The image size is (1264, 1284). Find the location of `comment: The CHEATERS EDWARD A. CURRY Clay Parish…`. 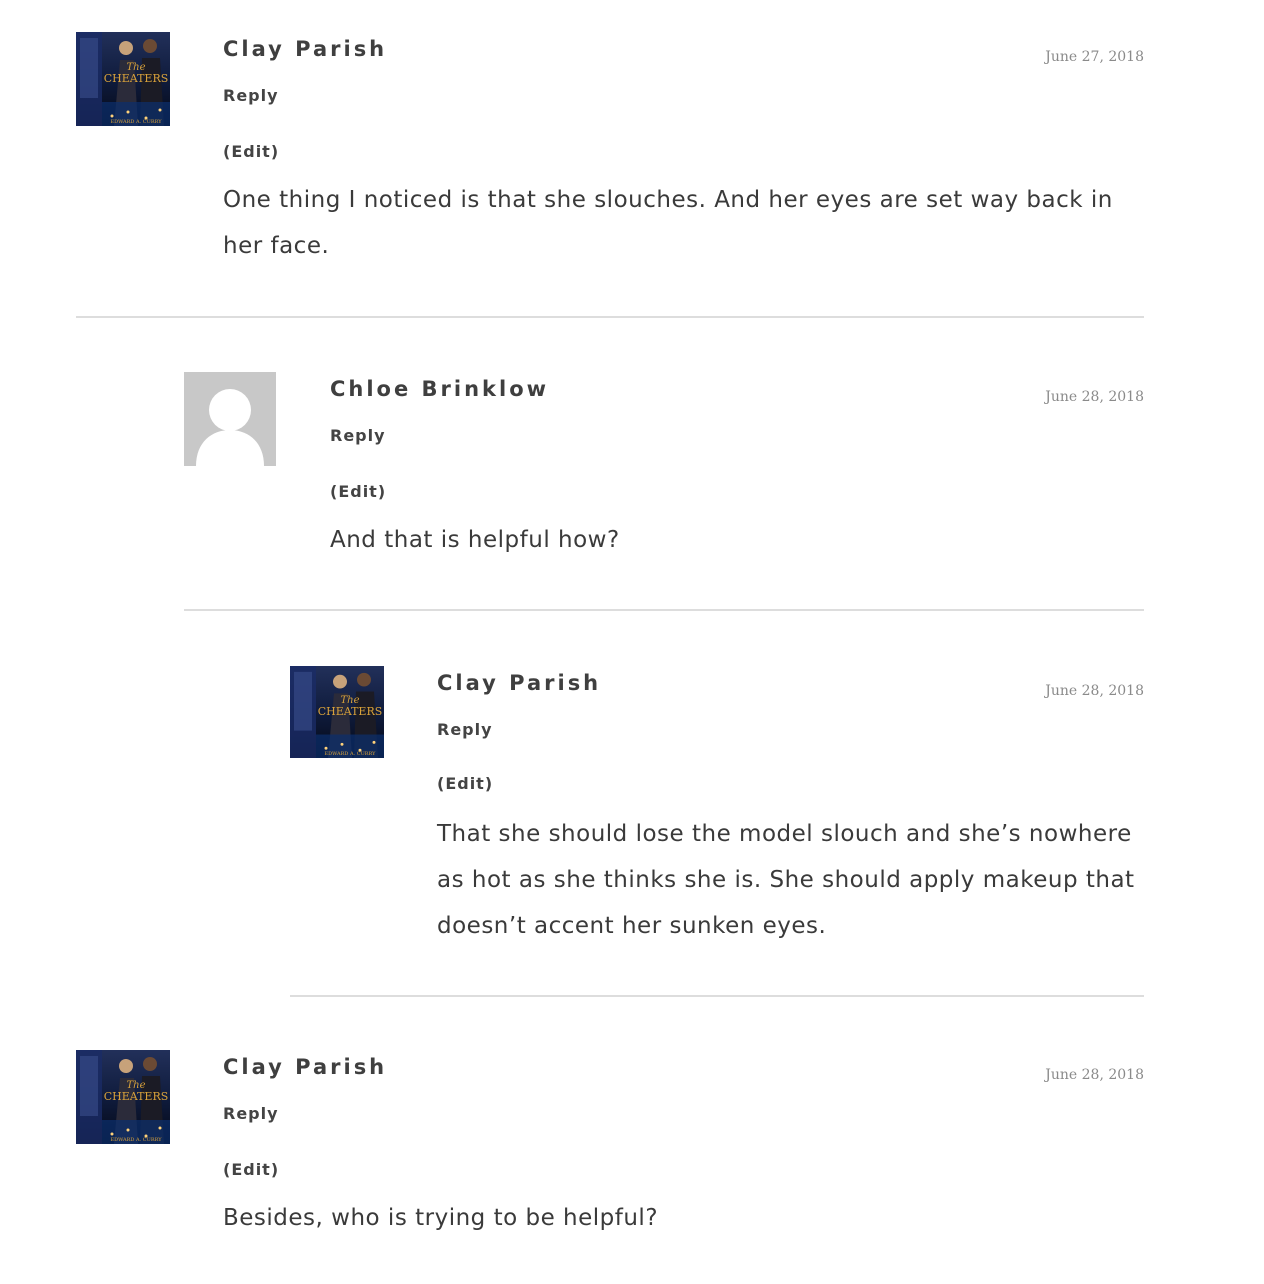

comment: The CHEATERS EDWARD A. CURRY Clay Parish… is located at coordinates (610, 1160).